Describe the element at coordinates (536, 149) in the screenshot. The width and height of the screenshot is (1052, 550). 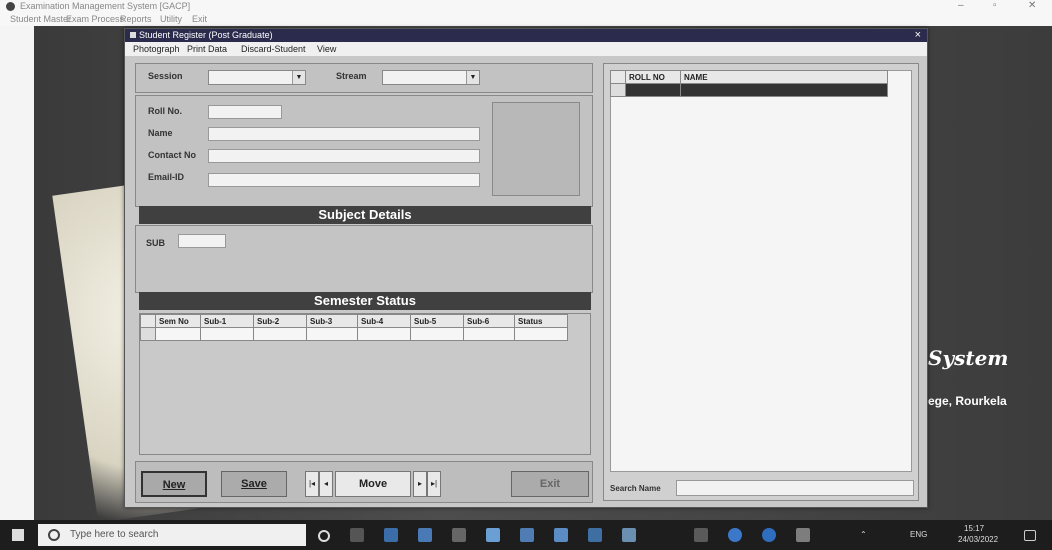
I see `photo-box` at that location.